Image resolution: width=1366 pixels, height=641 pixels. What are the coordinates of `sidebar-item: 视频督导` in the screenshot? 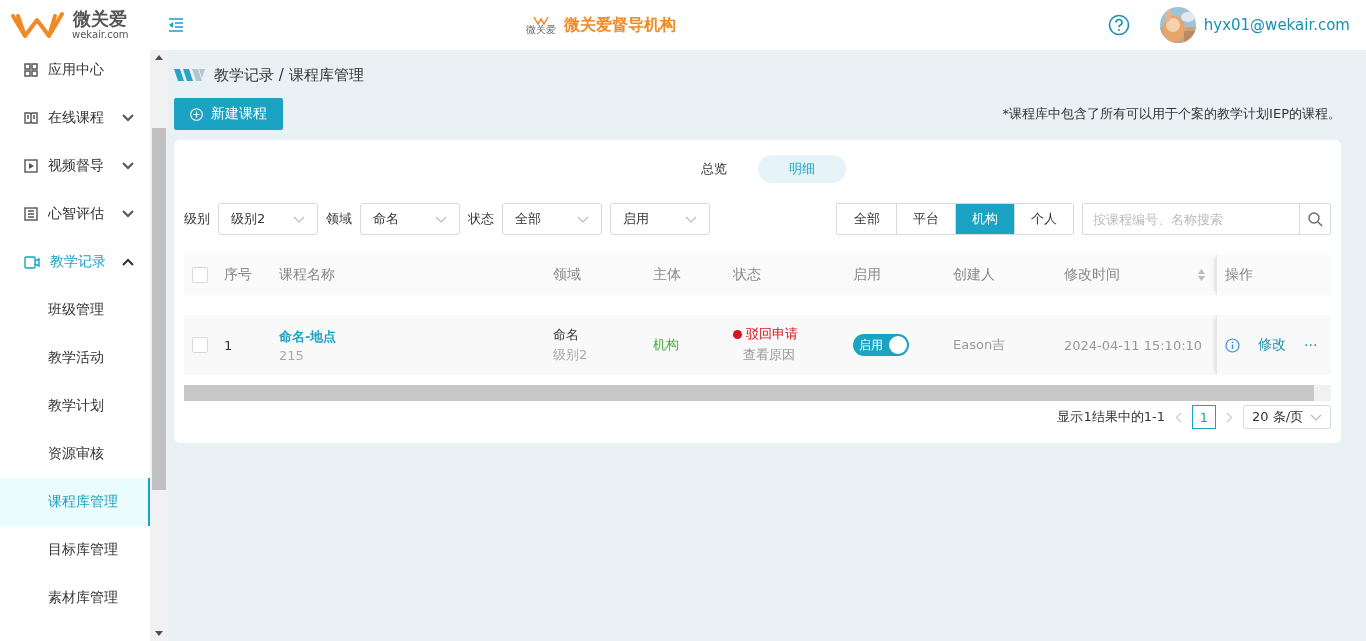 It's located at (75, 166).